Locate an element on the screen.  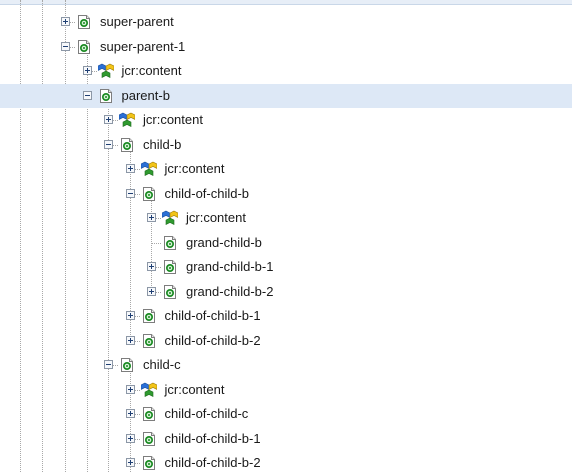
cut-off-row is located at coordinates (286, 2).